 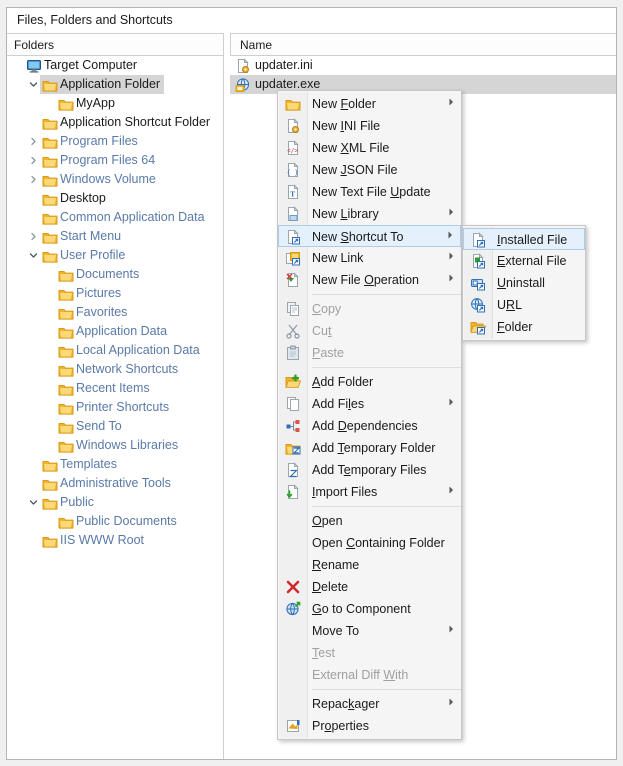 I want to click on url-icon, so click(x=478, y=305).